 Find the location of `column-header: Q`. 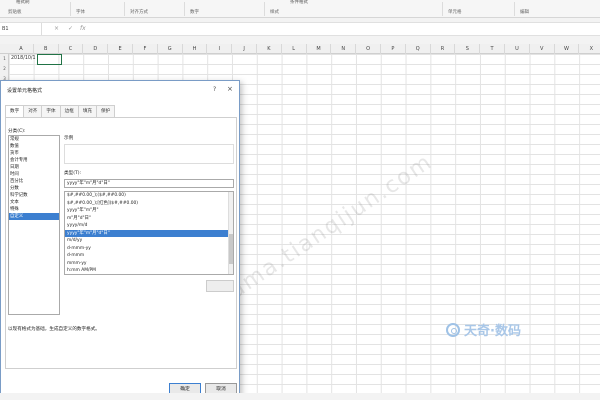

column-header: Q is located at coordinates (418, 49).